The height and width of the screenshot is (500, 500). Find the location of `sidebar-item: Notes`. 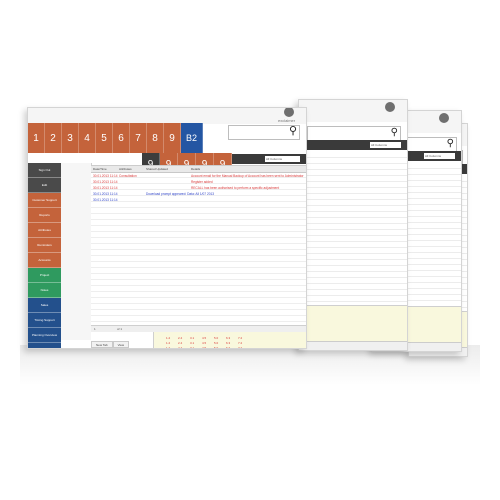

sidebar-item: Notes is located at coordinates (44, 290).